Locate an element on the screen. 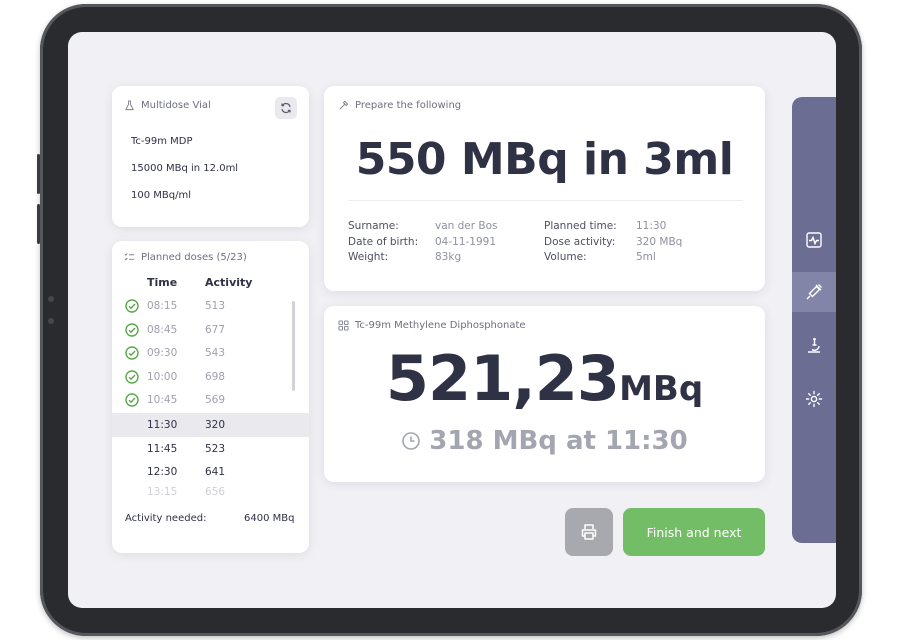  vial-card-header: Multidose Vial is located at coordinates (167, 105).